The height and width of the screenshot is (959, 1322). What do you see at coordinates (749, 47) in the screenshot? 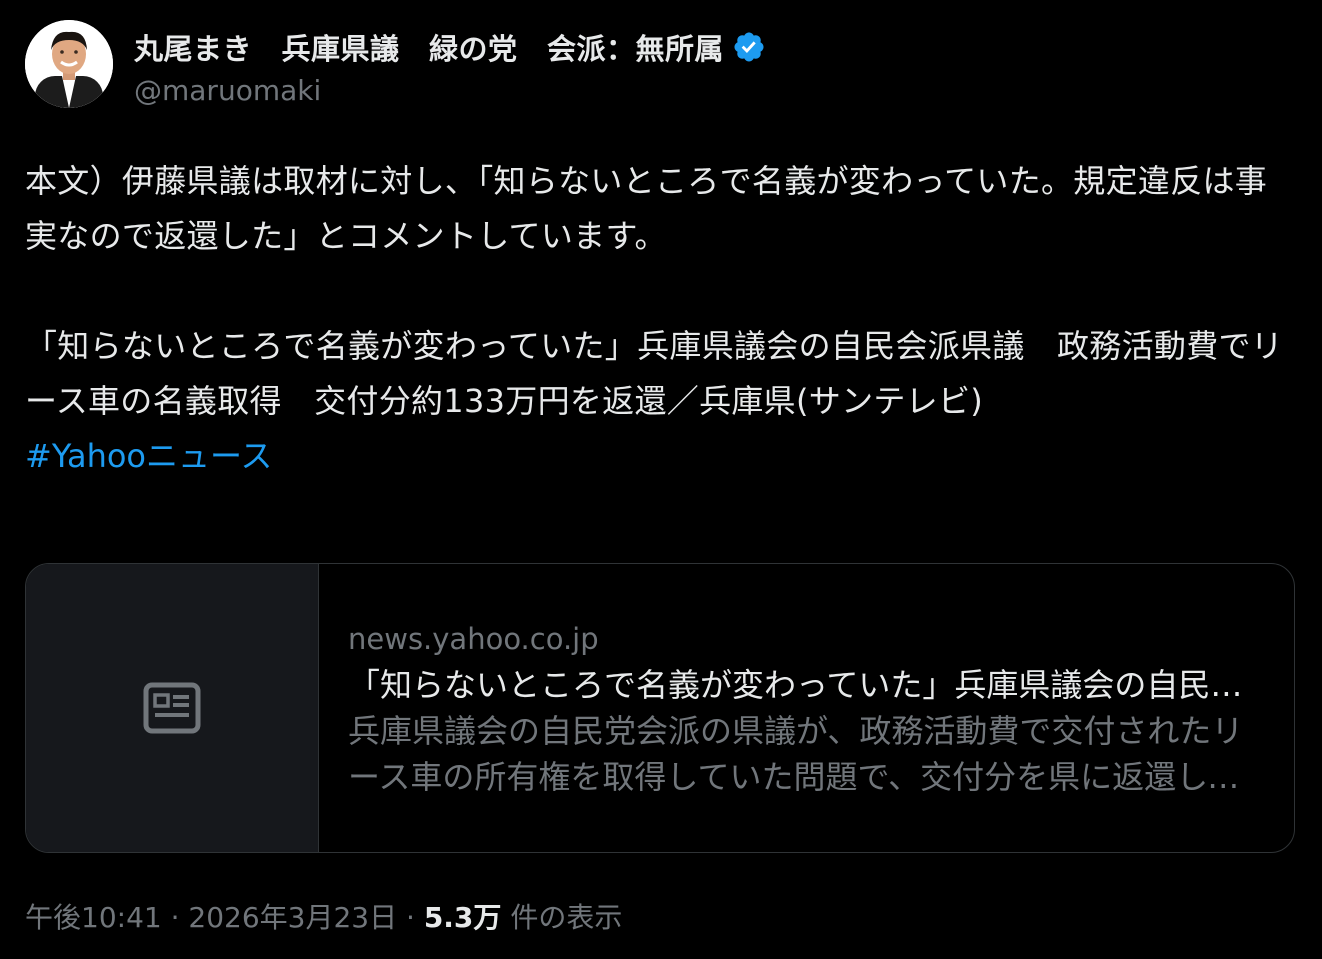
I see `verified-badge-icon` at bounding box center [749, 47].